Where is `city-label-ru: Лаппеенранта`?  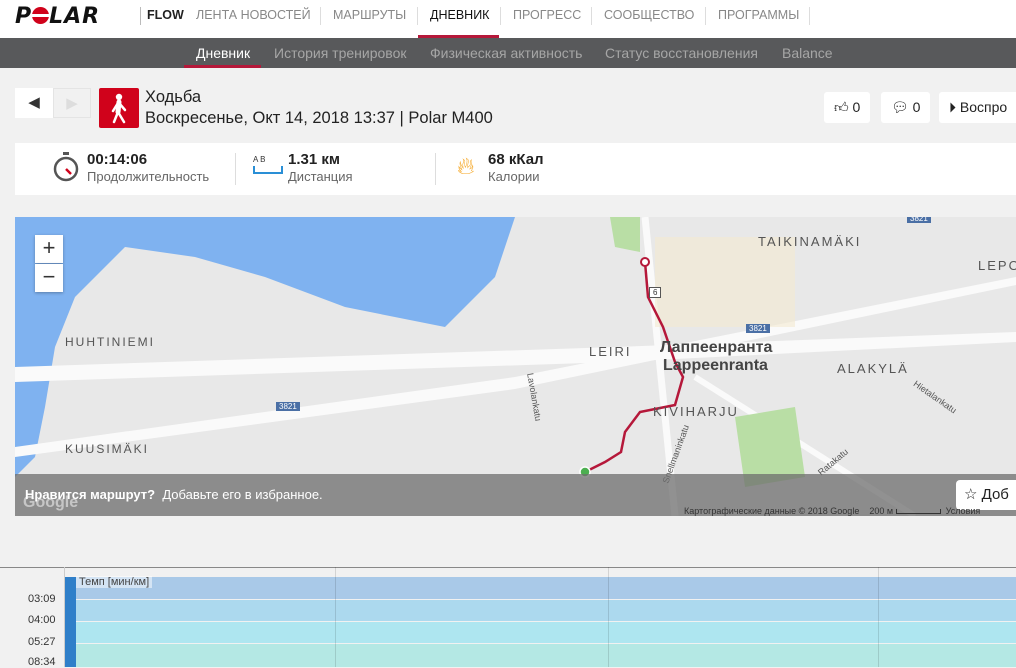 city-label-ru: Лаппеенранта is located at coordinates (716, 347).